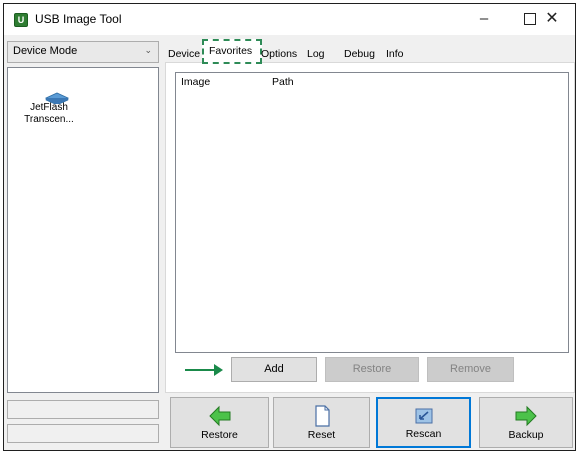  I want to click on tab-log: Log, so click(316, 54).